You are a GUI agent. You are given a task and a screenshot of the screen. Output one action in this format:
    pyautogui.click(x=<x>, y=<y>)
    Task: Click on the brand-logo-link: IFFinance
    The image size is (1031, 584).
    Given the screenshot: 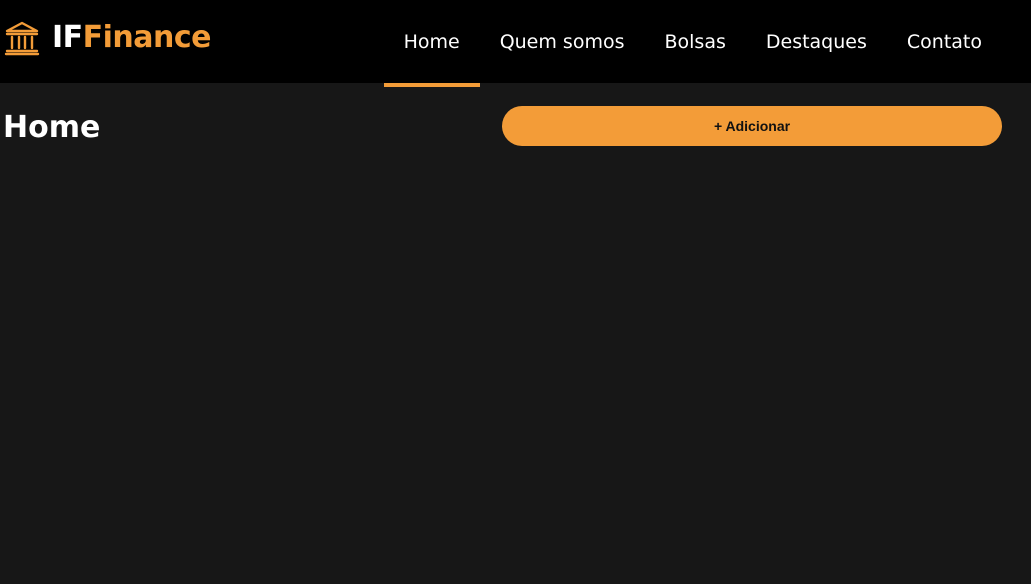 What is the action you would take?
    pyautogui.click(x=108, y=38)
    